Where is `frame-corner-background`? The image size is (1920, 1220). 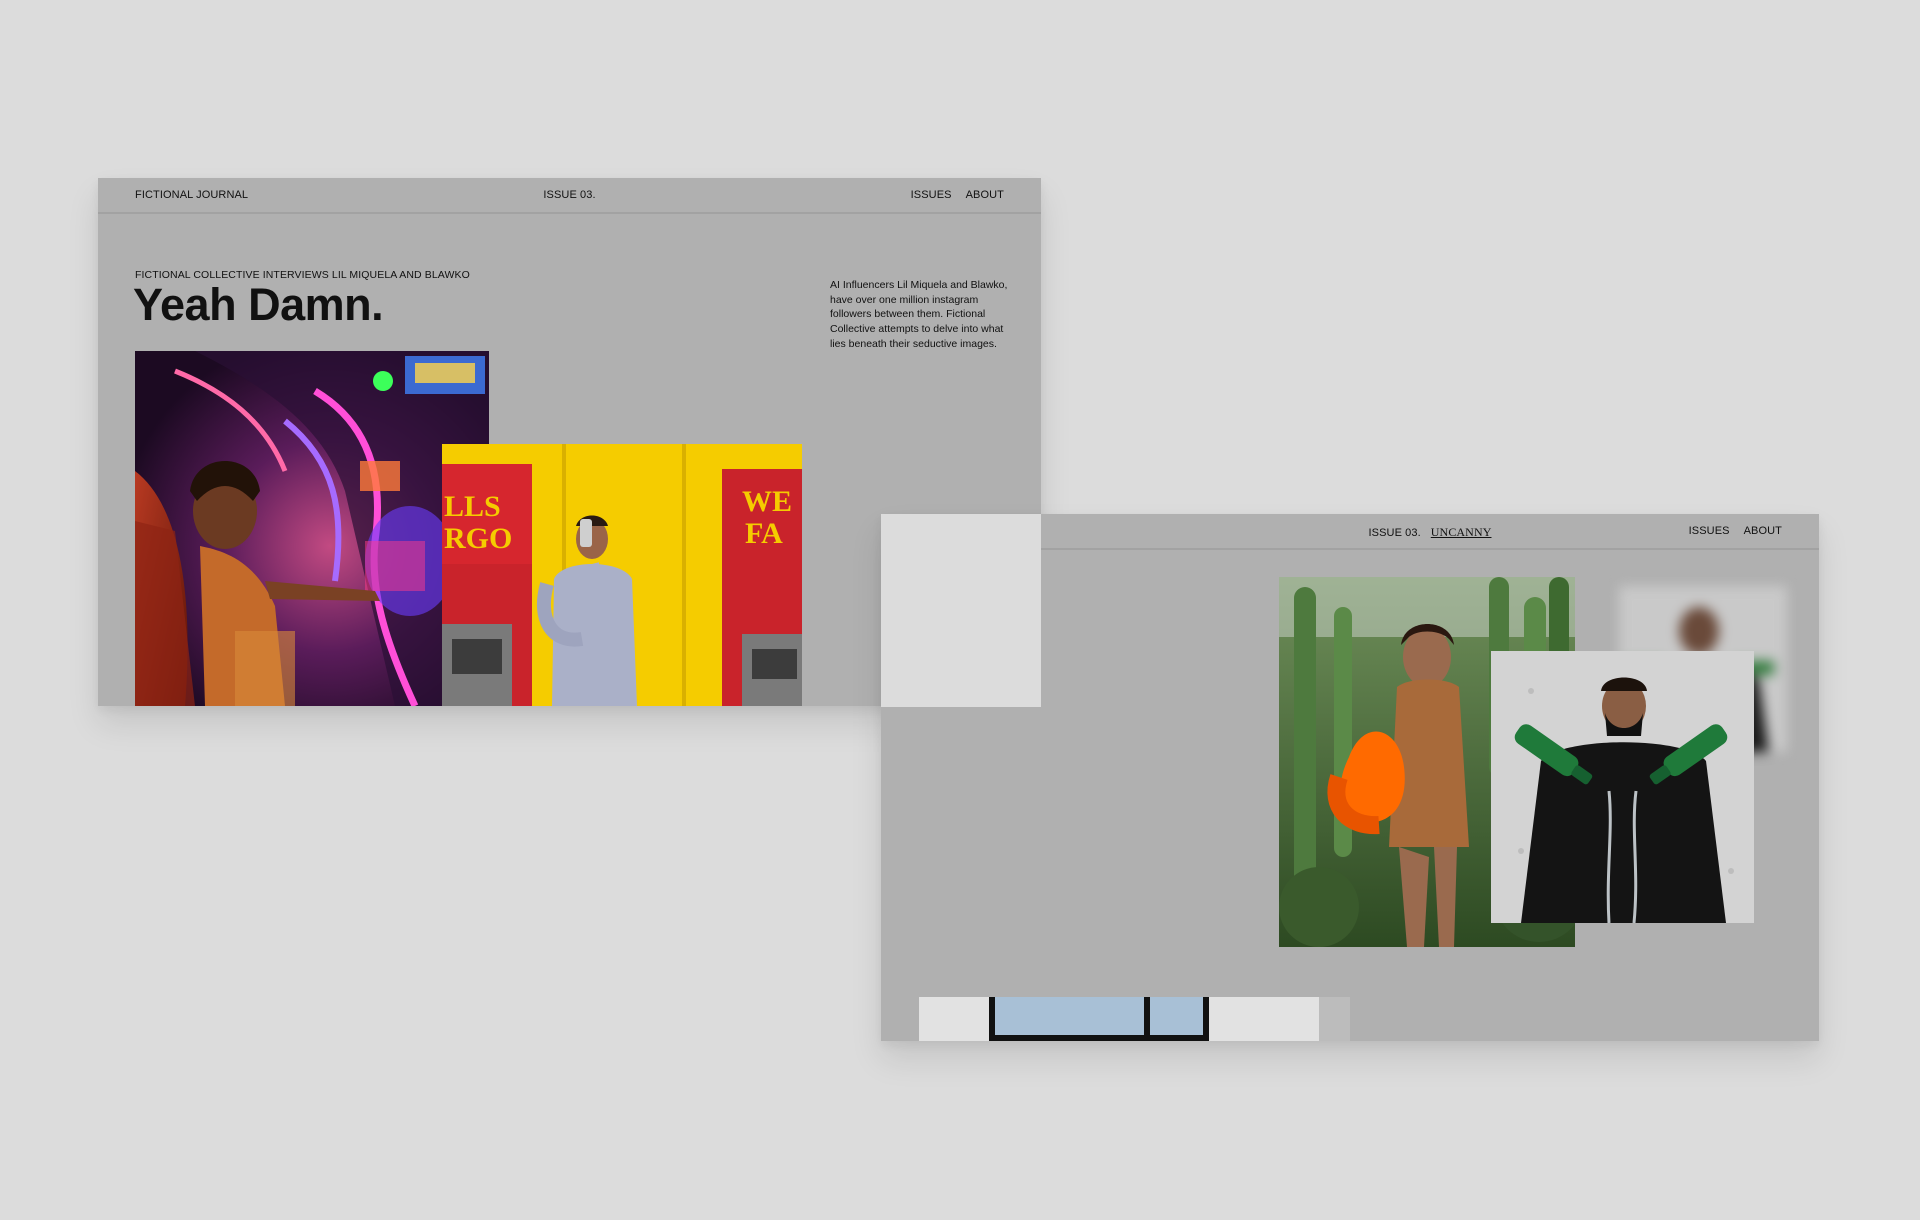 frame-corner-background is located at coordinates (961, 610).